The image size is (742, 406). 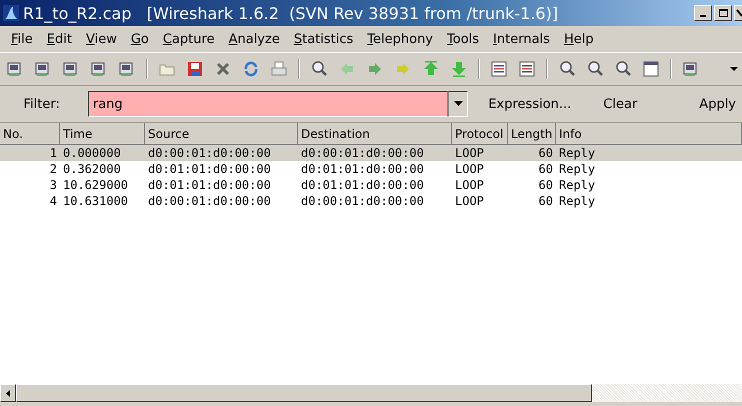 What do you see at coordinates (254, 39) in the screenshot?
I see `menu-item: Analyze` at bounding box center [254, 39].